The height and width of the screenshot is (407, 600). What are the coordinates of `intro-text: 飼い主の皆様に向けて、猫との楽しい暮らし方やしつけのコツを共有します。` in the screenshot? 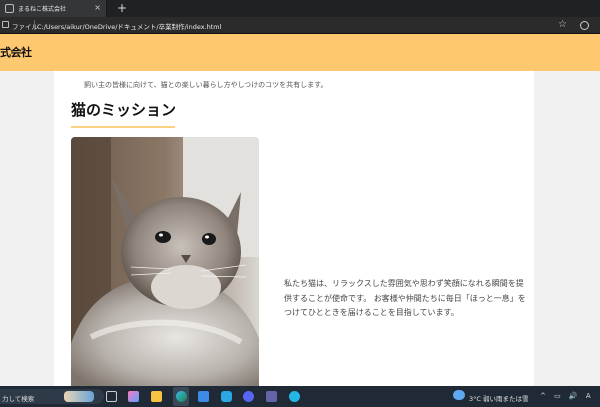 It's located at (206, 85).